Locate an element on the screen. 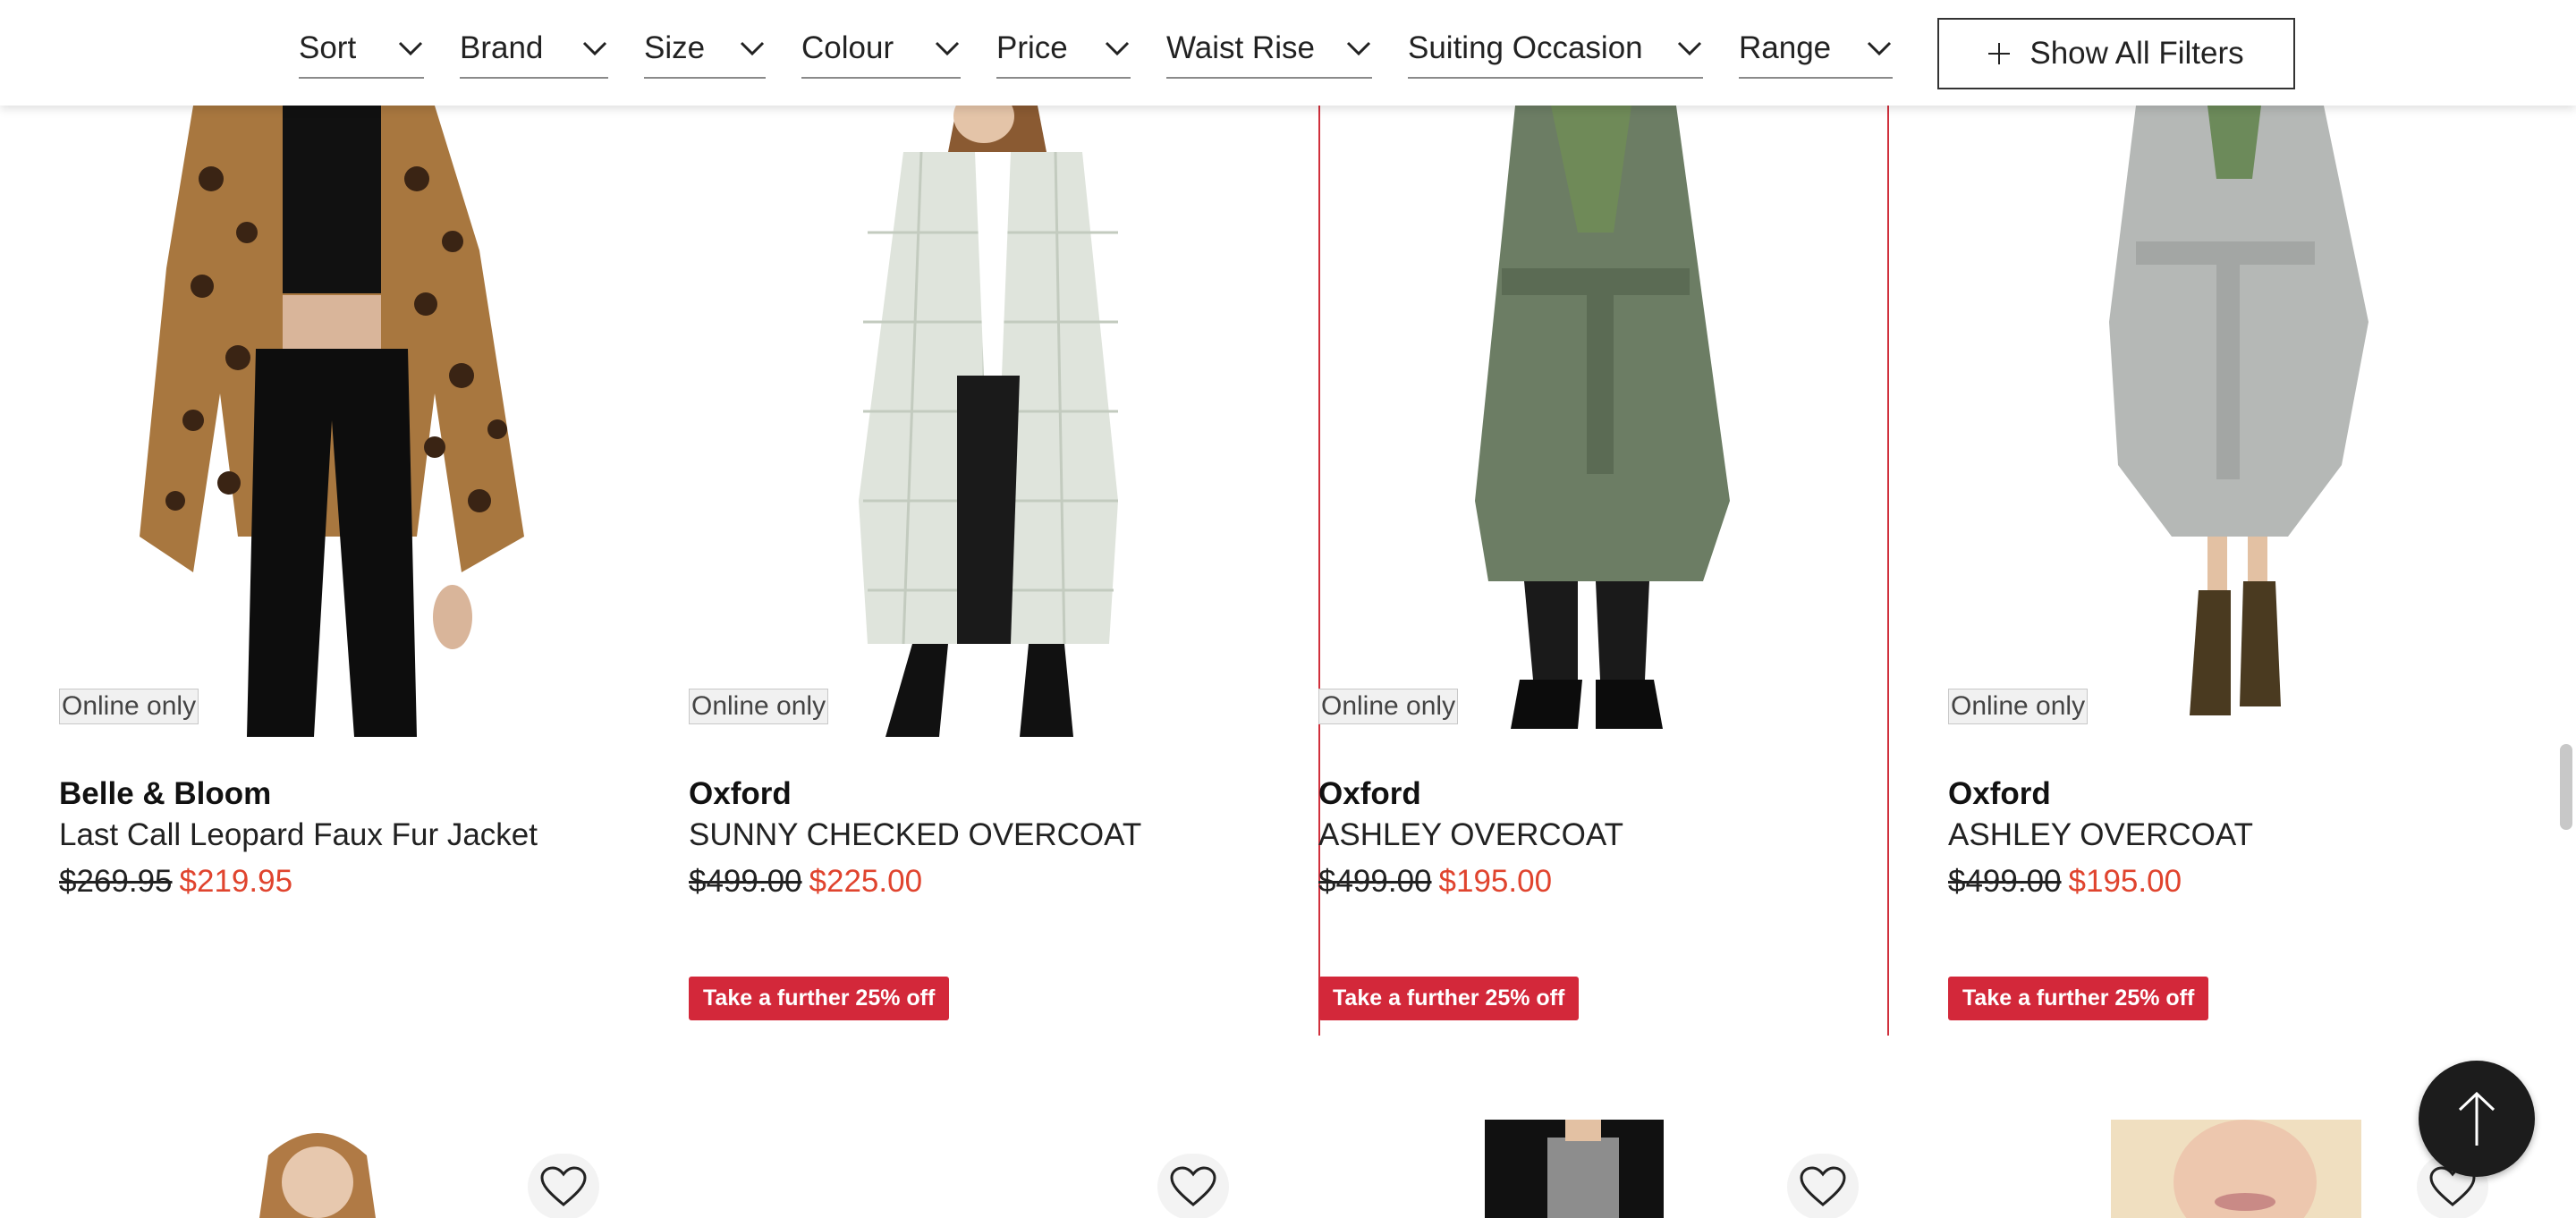  show-all-filters-button: Show All Filters is located at coordinates (2116, 53).